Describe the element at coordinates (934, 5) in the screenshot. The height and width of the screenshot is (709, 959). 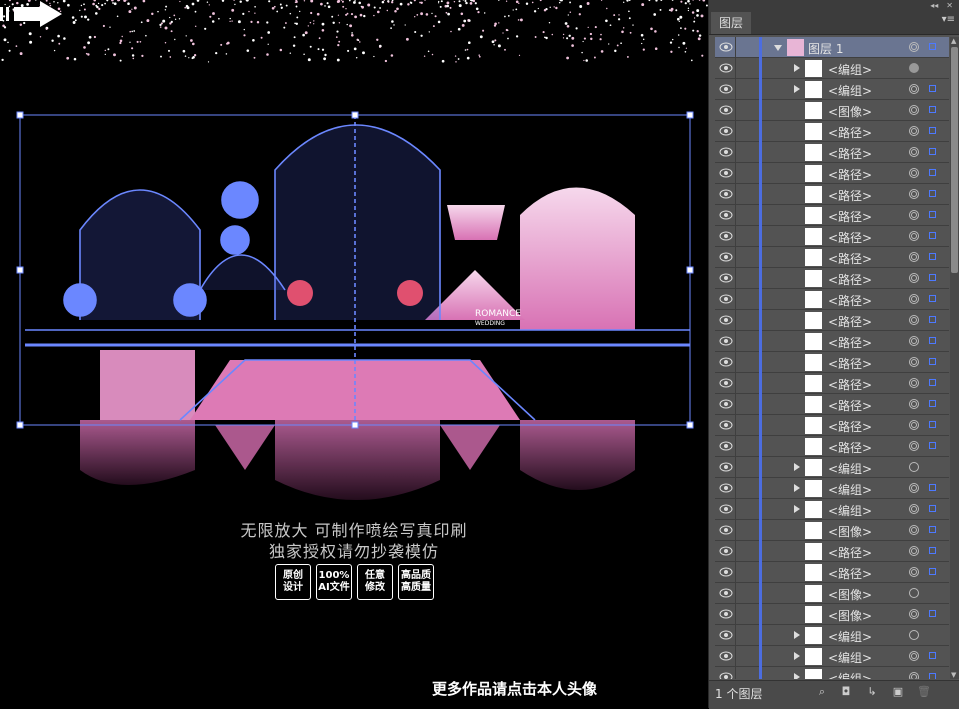
I see `double-chevron-icon: ◂◂` at that location.